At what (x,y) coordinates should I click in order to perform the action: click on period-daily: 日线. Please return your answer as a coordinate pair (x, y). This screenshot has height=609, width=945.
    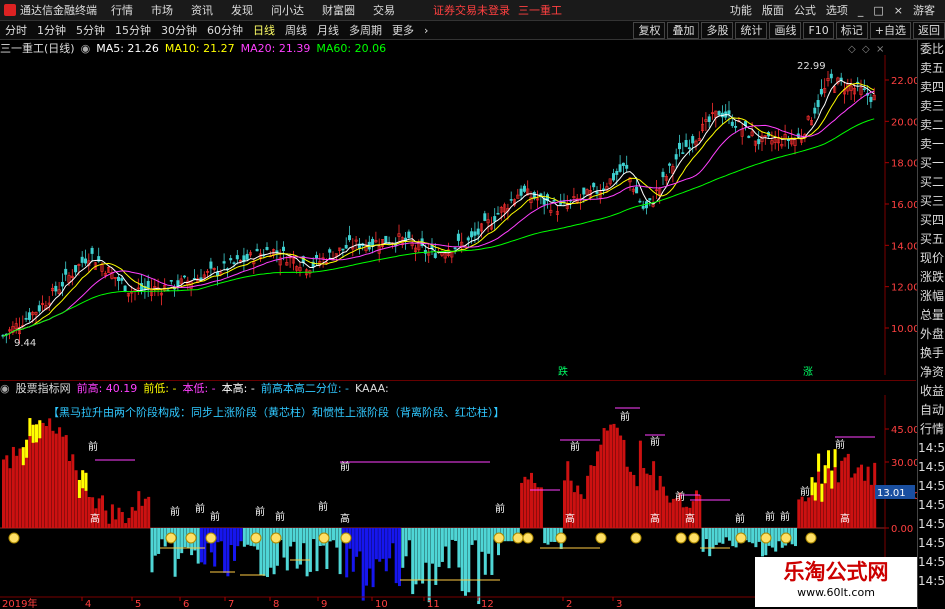
    Looking at the image, I should click on (264, 30).